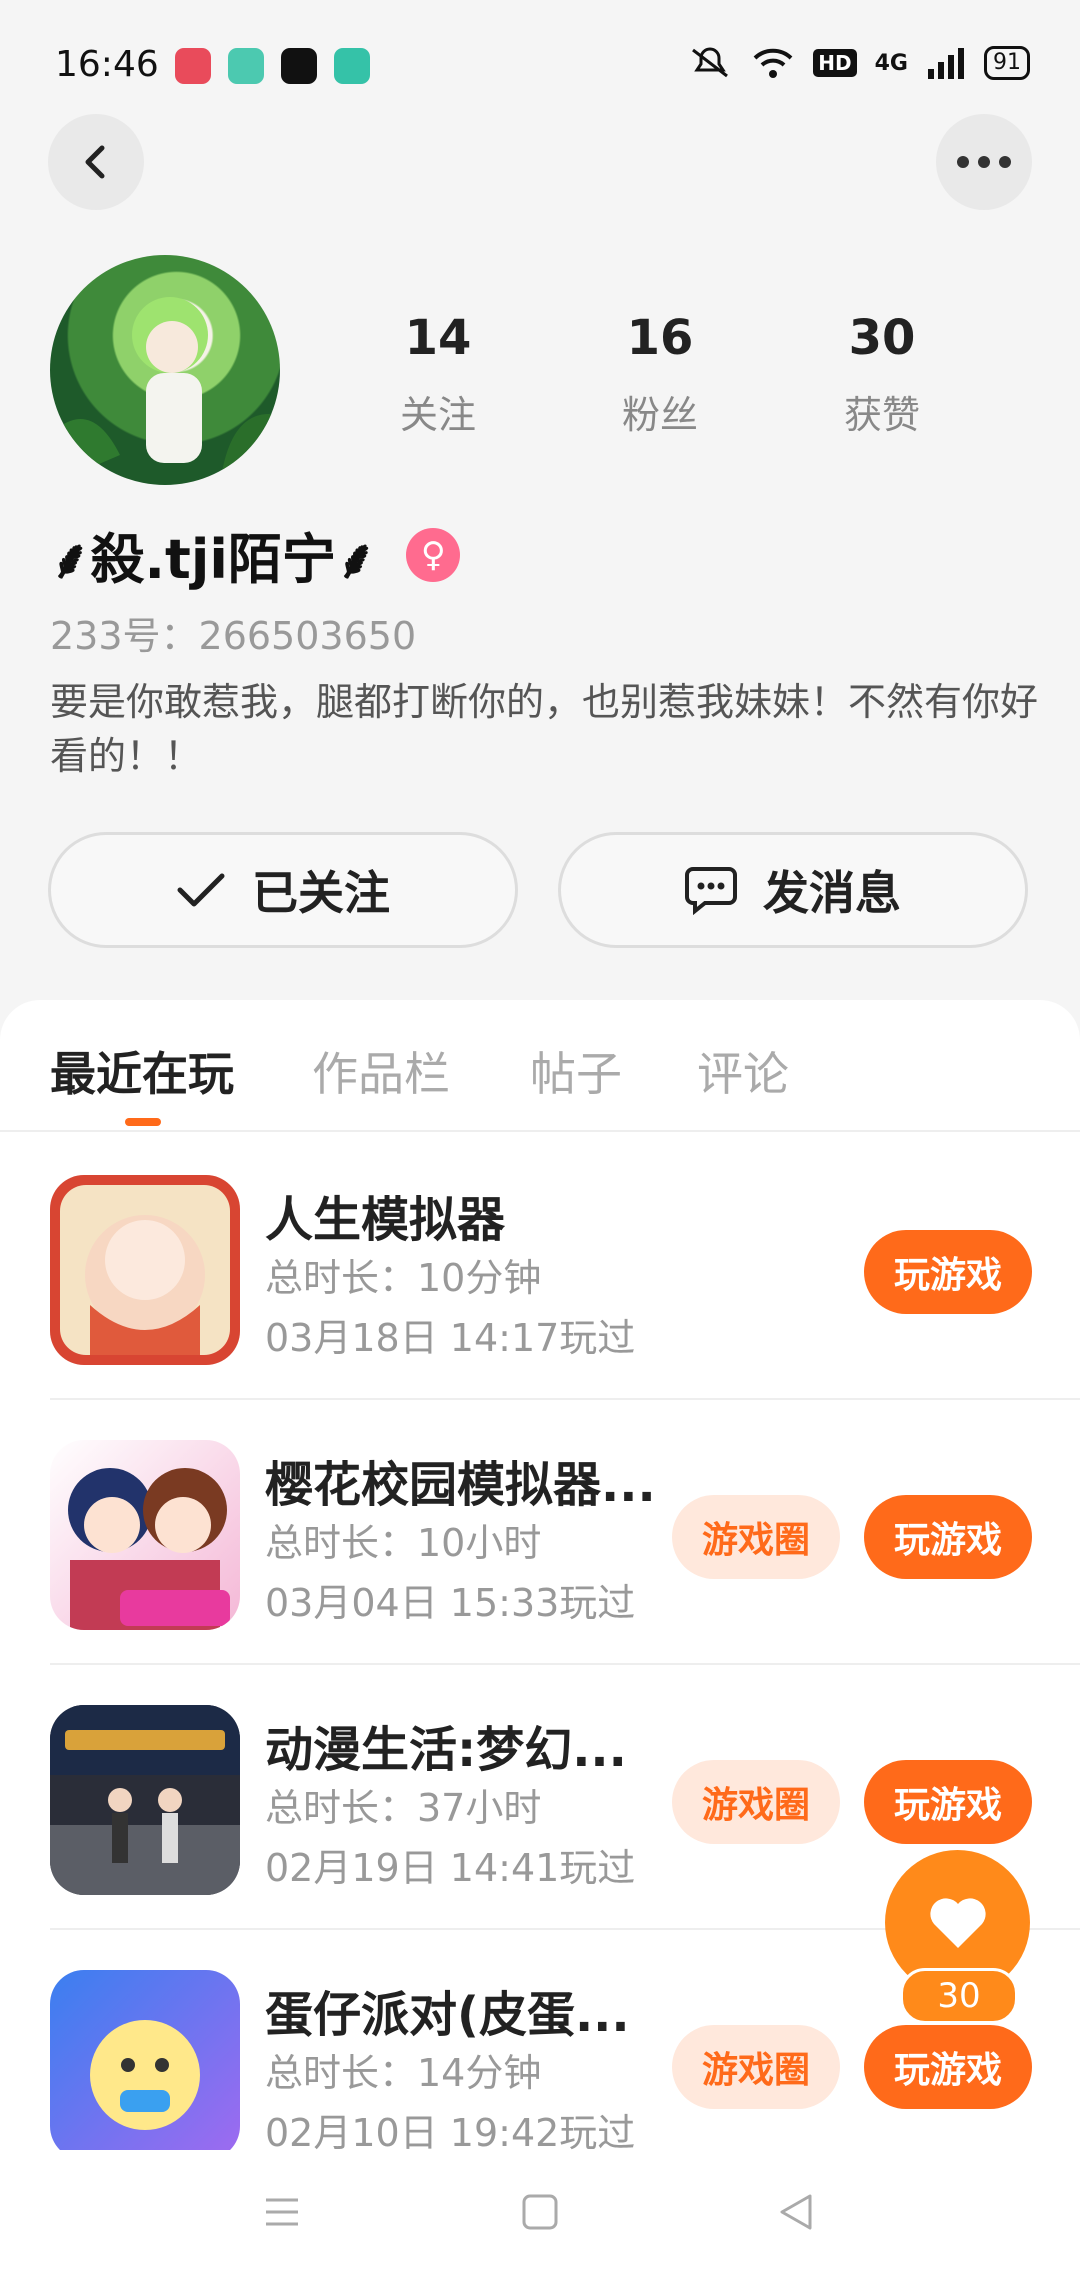 The image size is (1080, 2280). What do you see at coordinates (145, 2075) in the screenshot?
I see `eggy-illustration` at bounding box center [145, 2075].